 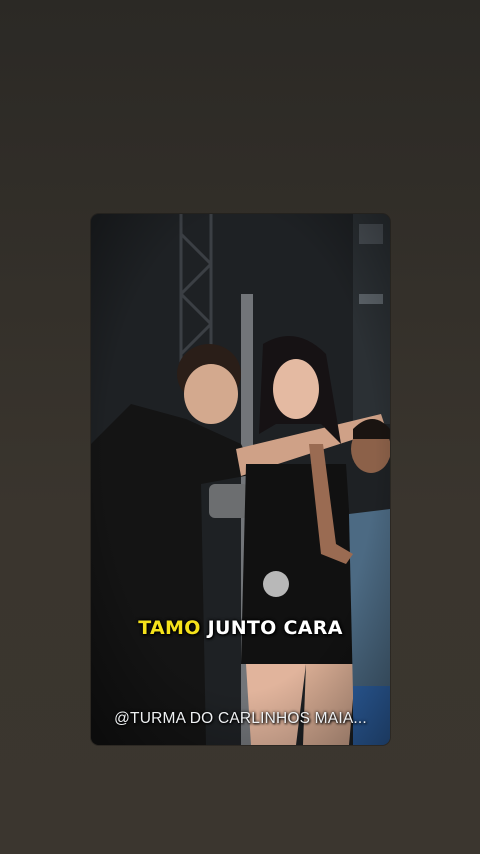 I want to click on caption-text: JUNTO CARA, so click(x=275, y=628).